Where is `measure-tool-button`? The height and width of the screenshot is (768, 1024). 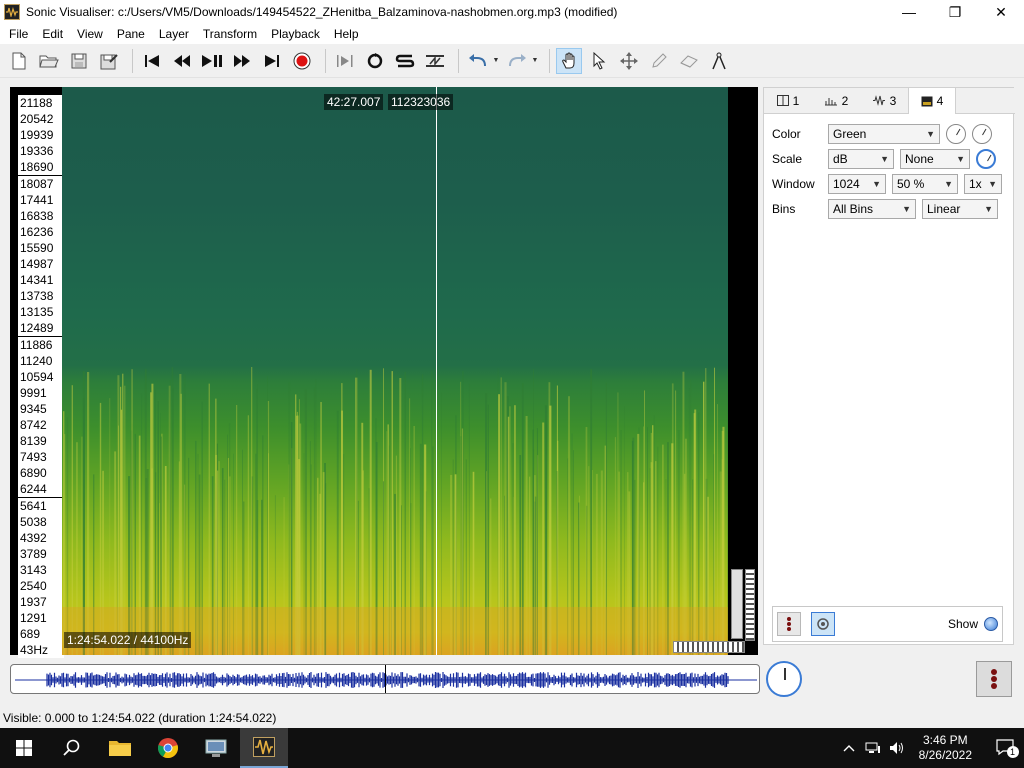
measure-tool-button is located at coordinates (719, 61).